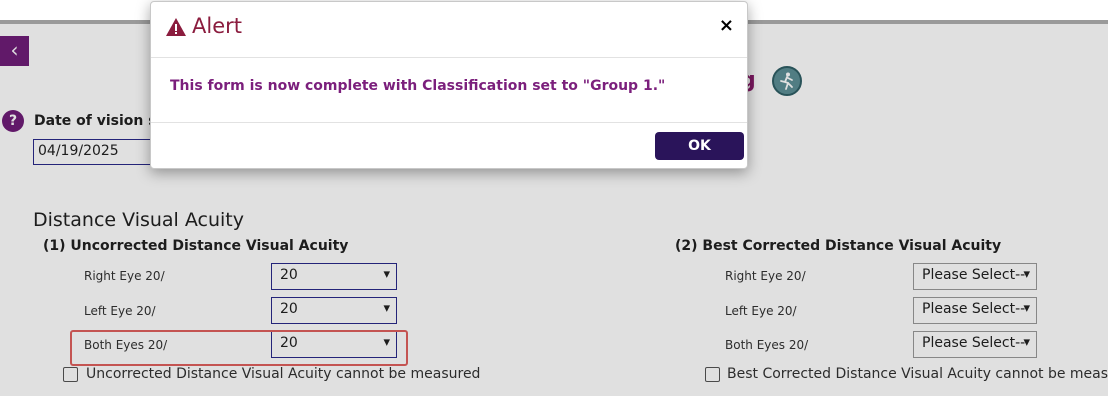 This screenshot has height=396, width=1108. What do you see at coordinates (449, 30) in the screenshot?
I see `alert-header: Alert ×` at bounding box center [449, 30].